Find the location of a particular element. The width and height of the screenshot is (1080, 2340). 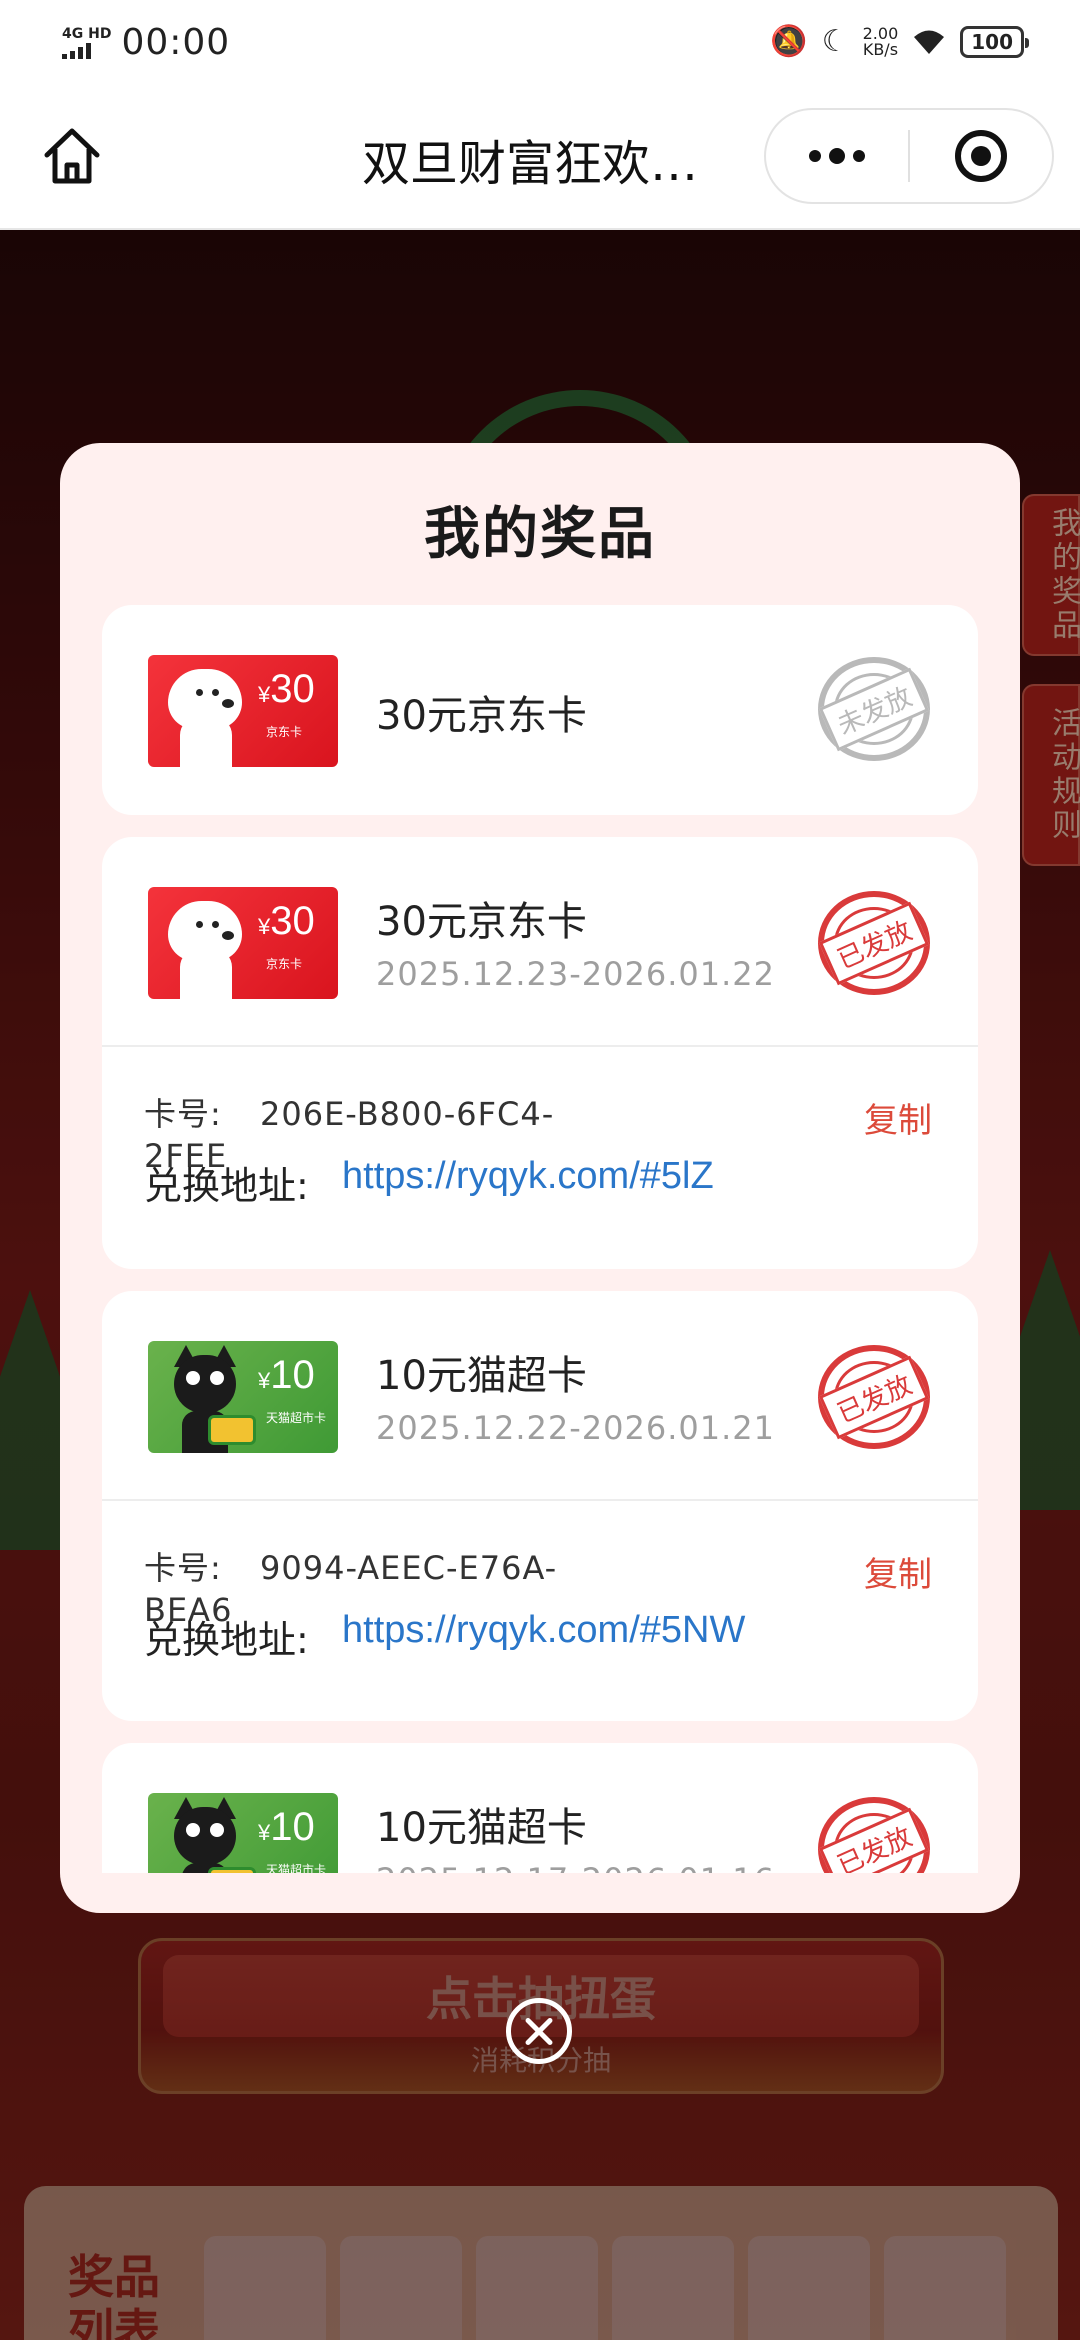

redeem-link: https://ryqyk.com/#5lZ is located at coordinates (528, 1176).